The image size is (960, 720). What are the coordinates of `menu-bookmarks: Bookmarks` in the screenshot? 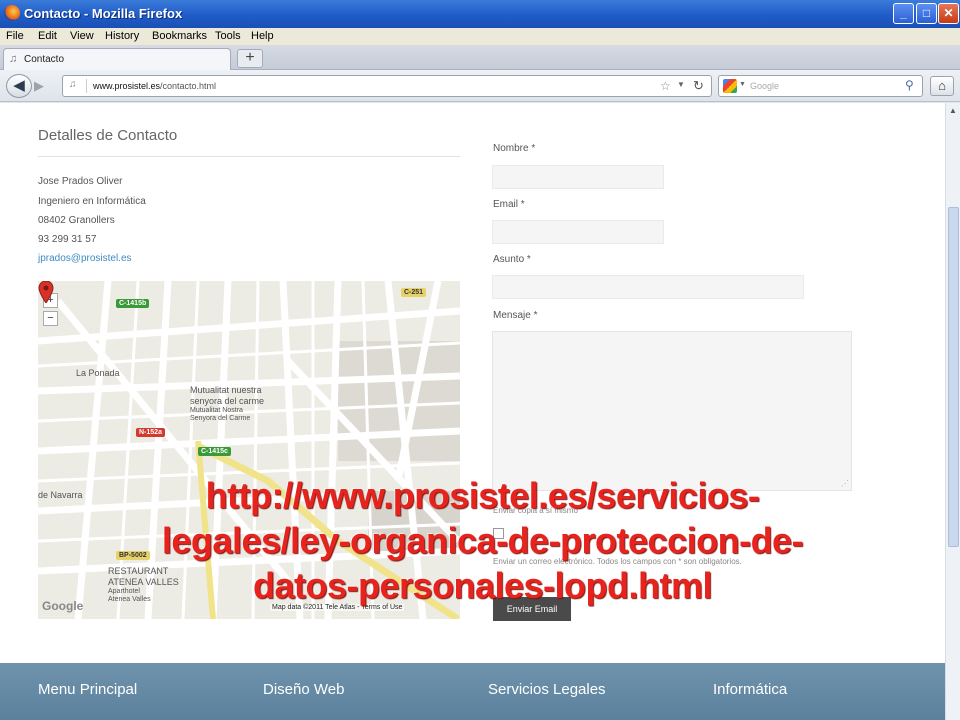 It's located at (179, 36).